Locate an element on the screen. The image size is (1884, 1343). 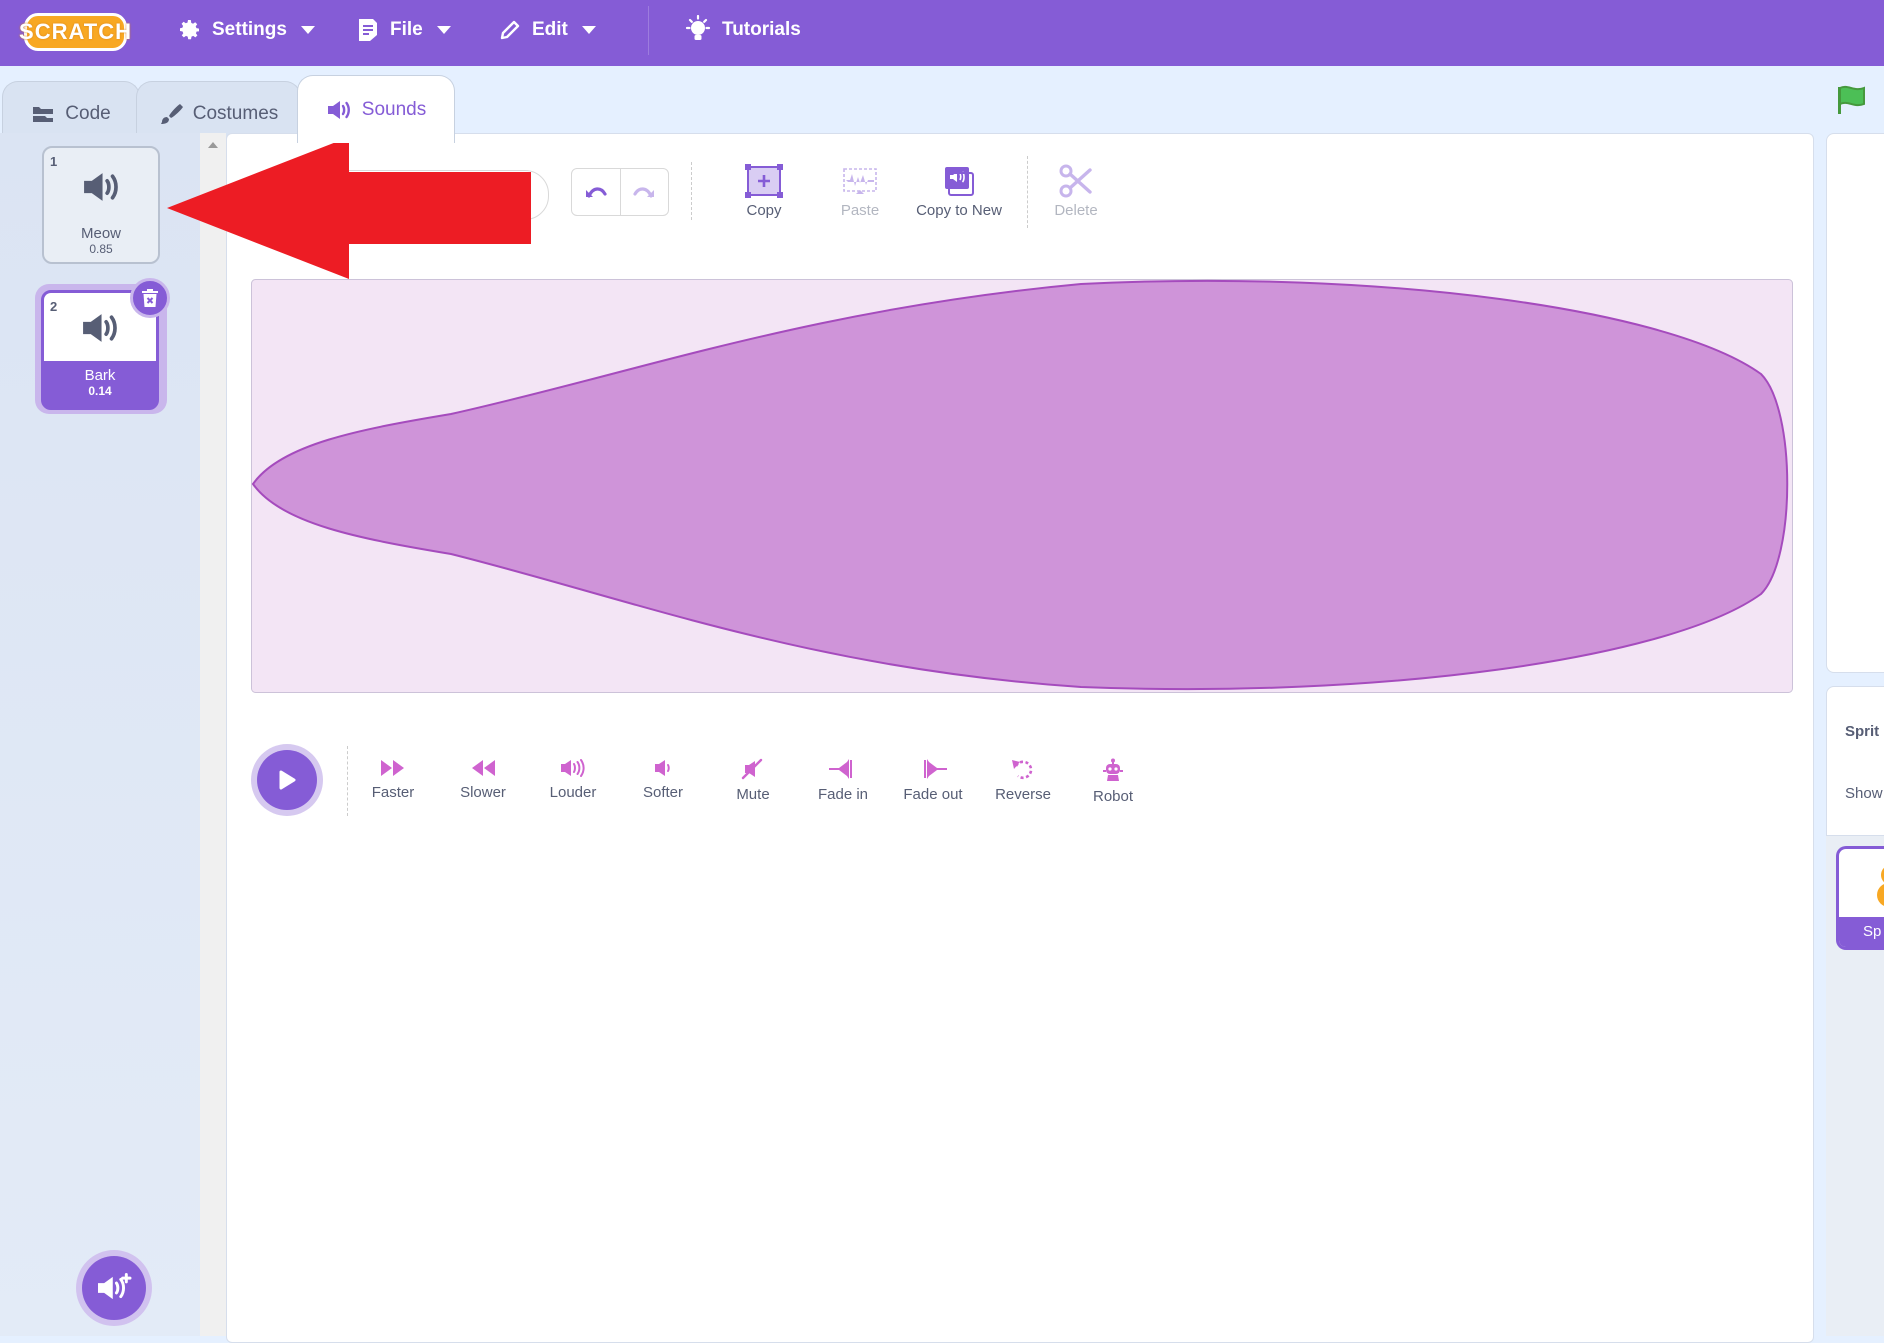
undo-button is located at coordinates (596, 192).